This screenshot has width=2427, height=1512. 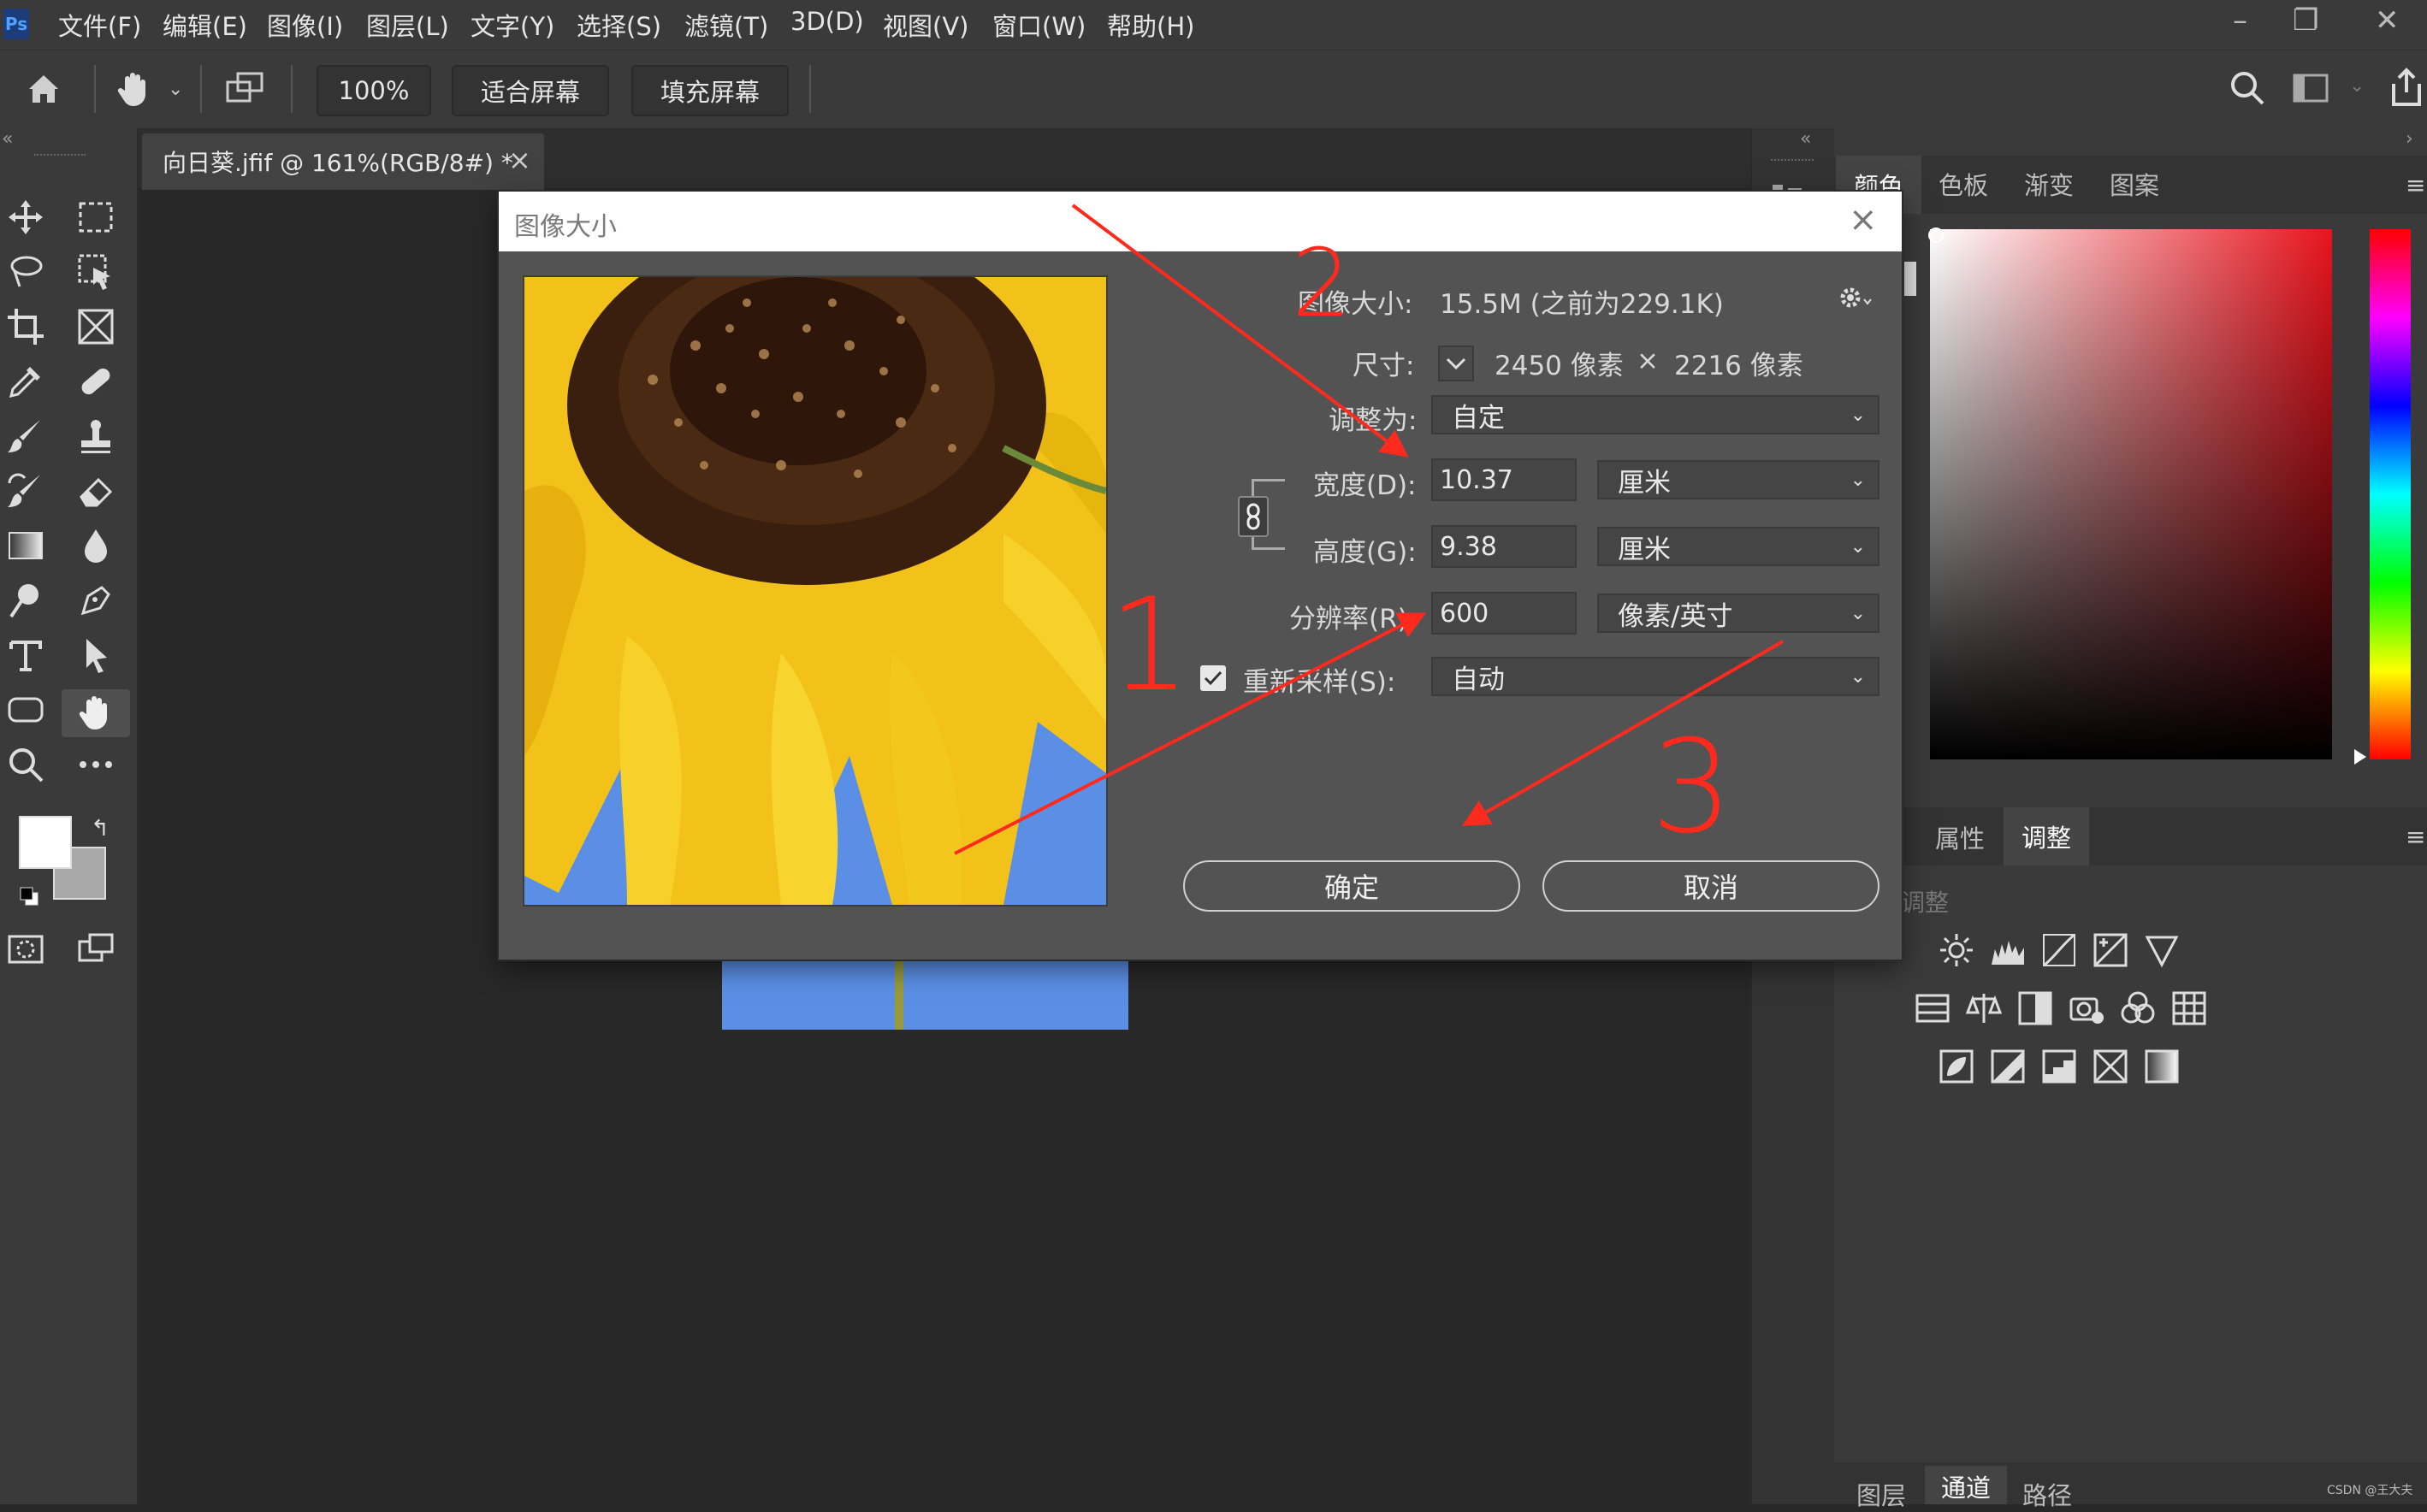 I want to click on annotation-overlay, so click(x=1369, y=529).